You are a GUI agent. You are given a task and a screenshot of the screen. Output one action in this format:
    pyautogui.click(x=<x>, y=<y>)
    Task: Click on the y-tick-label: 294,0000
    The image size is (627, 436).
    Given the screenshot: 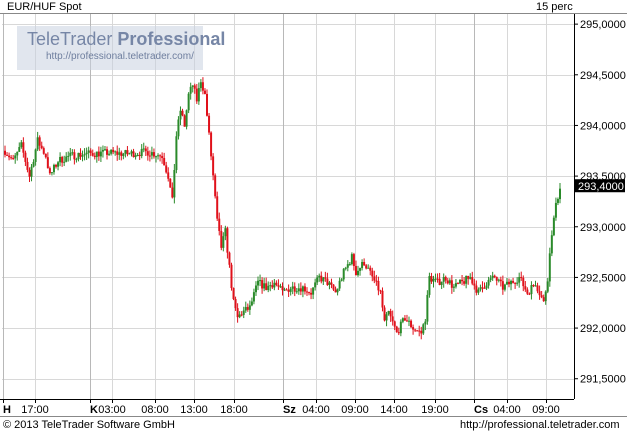 What is the action you would take?
    pyautogui.click(x=603, y=126)
    